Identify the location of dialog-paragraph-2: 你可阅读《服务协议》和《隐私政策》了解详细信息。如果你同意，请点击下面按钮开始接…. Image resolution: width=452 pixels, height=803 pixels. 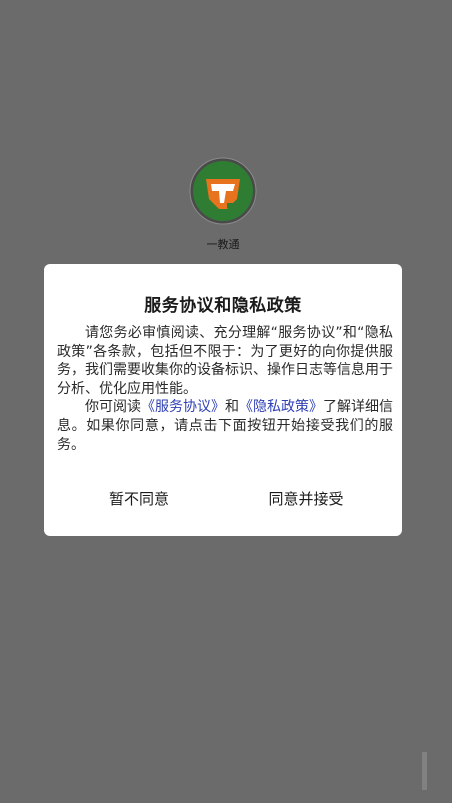
(225, 426).